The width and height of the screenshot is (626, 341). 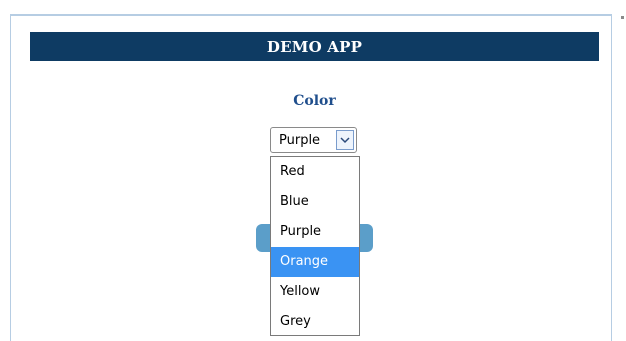 I want to click on color-dropdown-list: Red Blue Purple Orange Yellow Grey, so click(x=315, y=246).